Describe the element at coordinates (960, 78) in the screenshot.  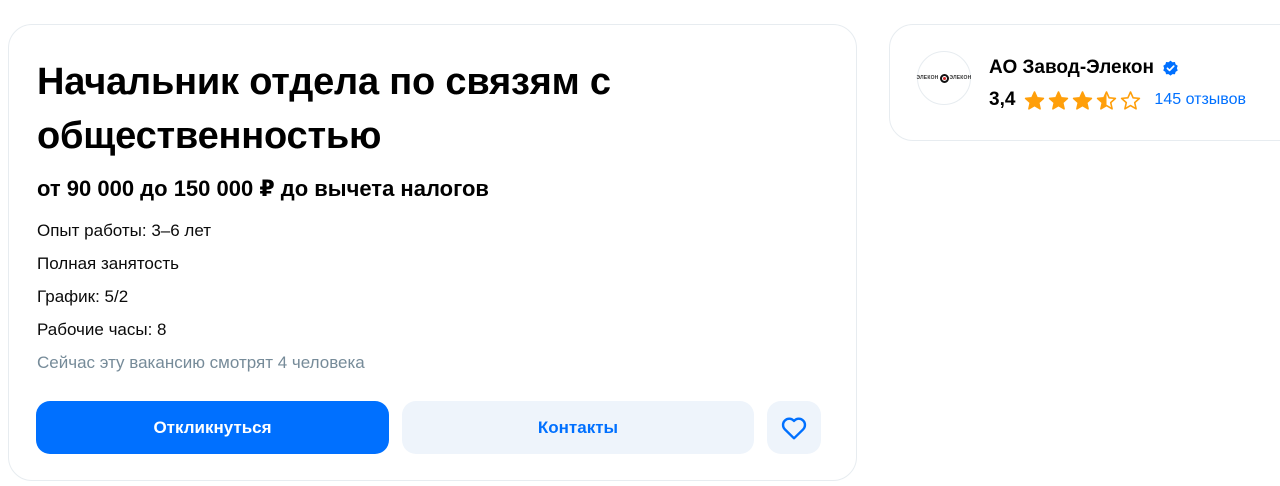
I see `logo-text-right: ЭЛЕКОН` at that location.